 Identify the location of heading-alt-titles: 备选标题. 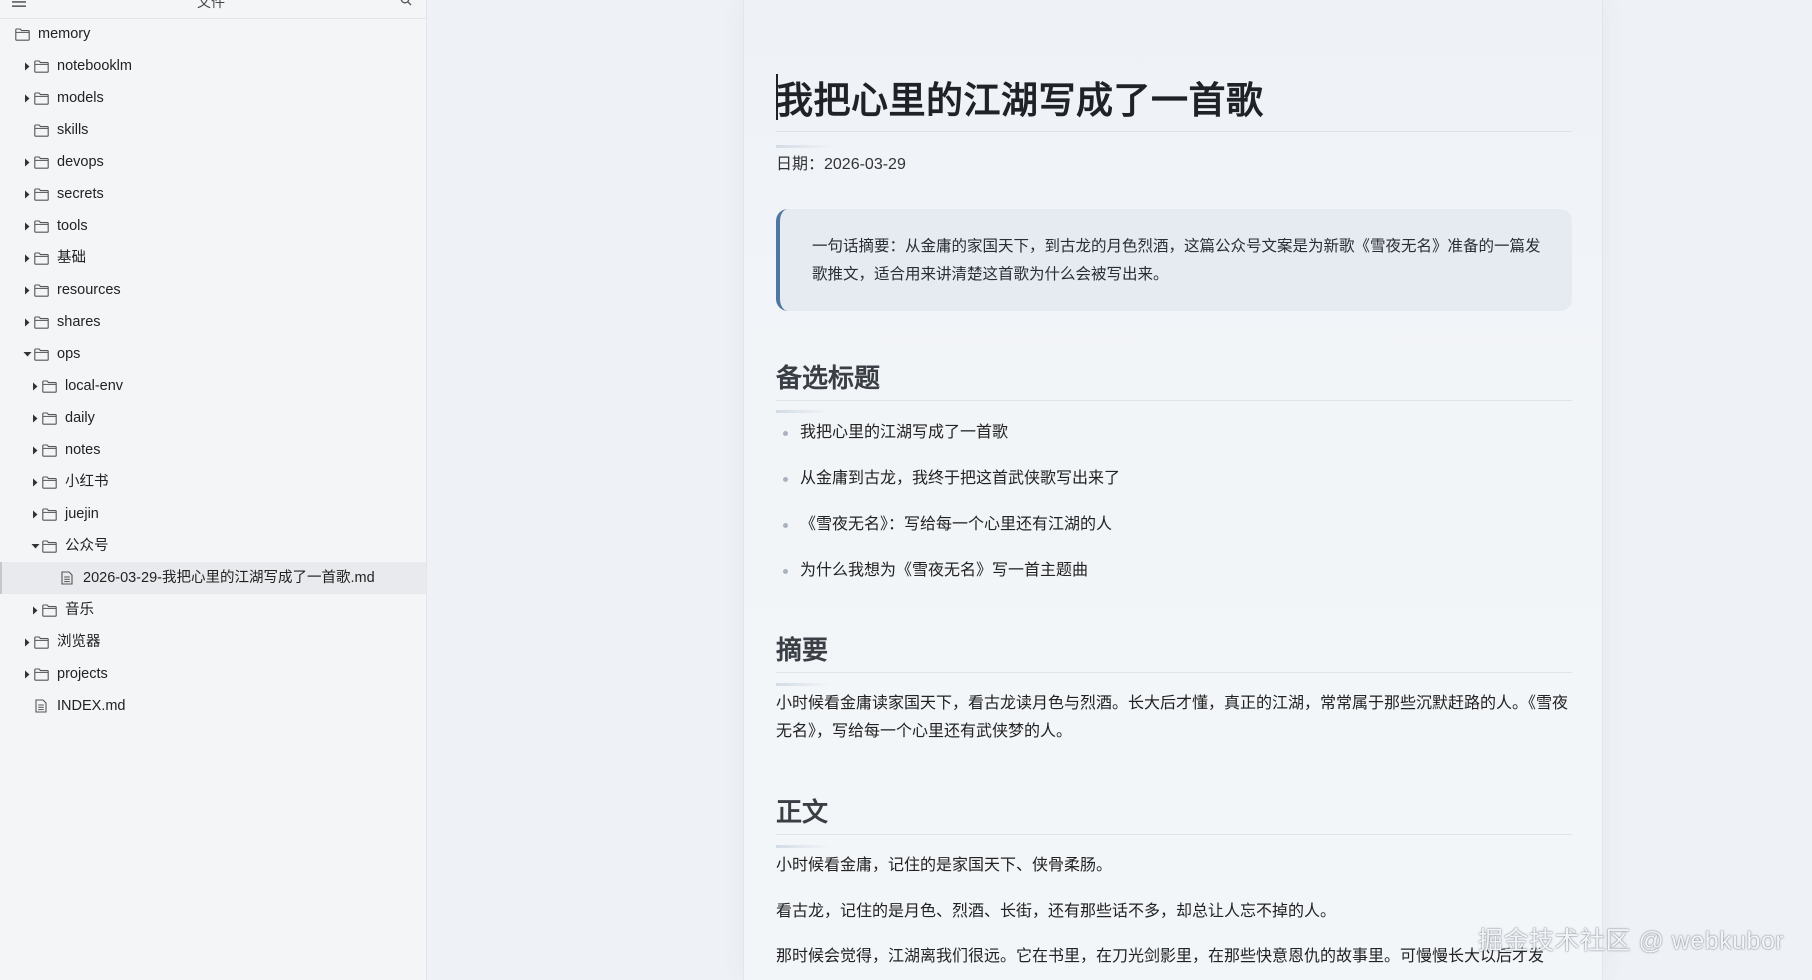
(828, 376).